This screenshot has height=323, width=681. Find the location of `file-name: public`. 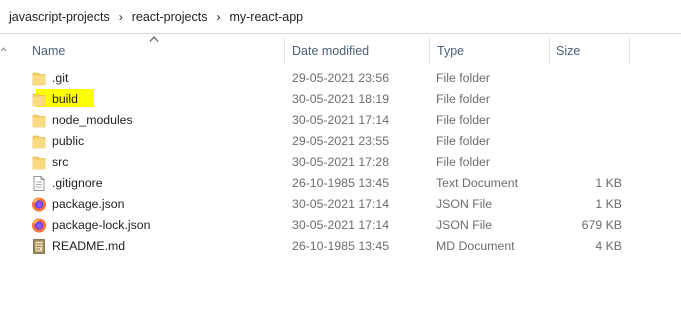

file-name: public is located at coordinates (68, 141).